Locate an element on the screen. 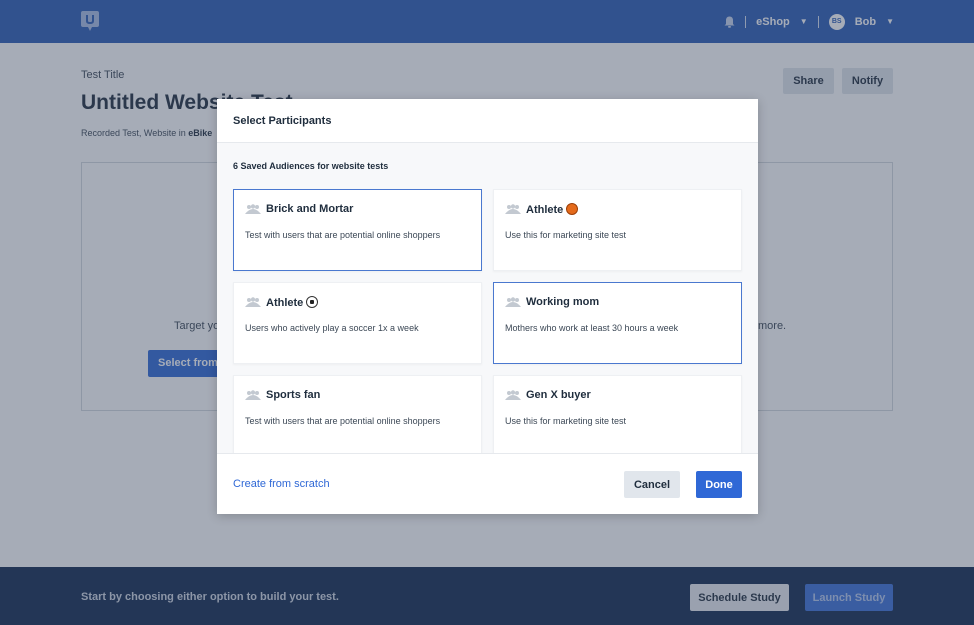 Image resolution: width=974 pixels, height=625 pixels. audience-name: Gen X buyer is located at coordinates (558, 395).